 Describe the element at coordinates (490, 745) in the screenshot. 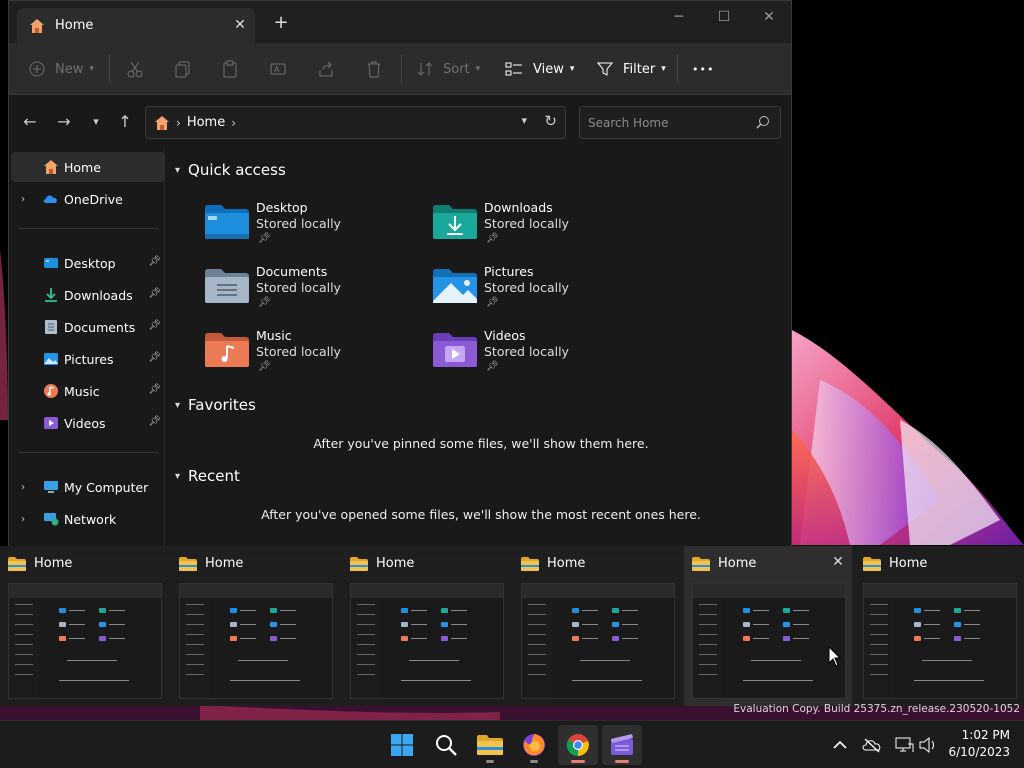

I see `file-explorer-taskbar-button` at that location.